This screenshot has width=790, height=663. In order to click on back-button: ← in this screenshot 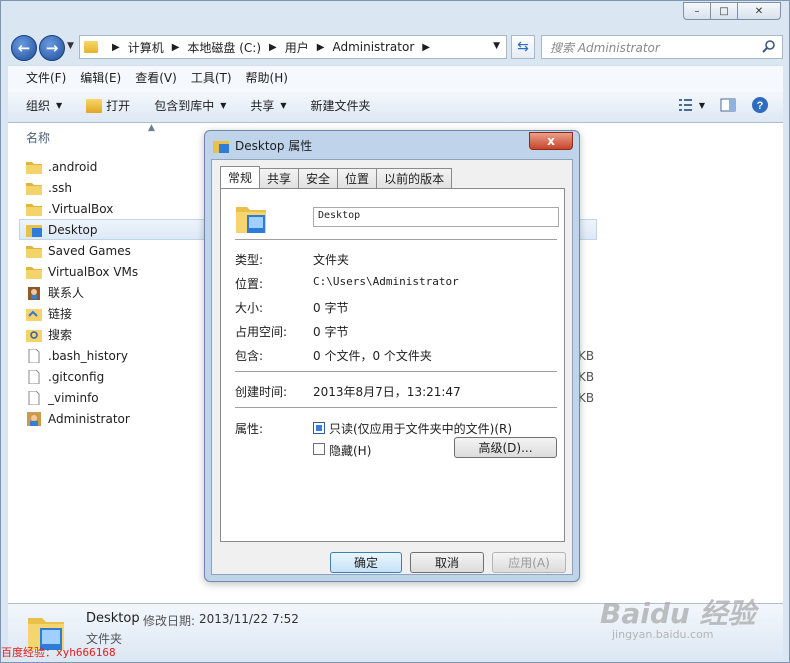, I will do `click(24, 48)`.